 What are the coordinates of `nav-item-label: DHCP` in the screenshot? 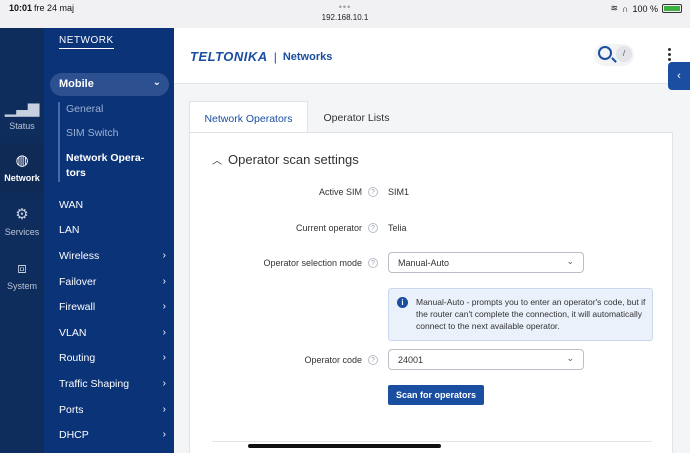 It's located at (74, 435).